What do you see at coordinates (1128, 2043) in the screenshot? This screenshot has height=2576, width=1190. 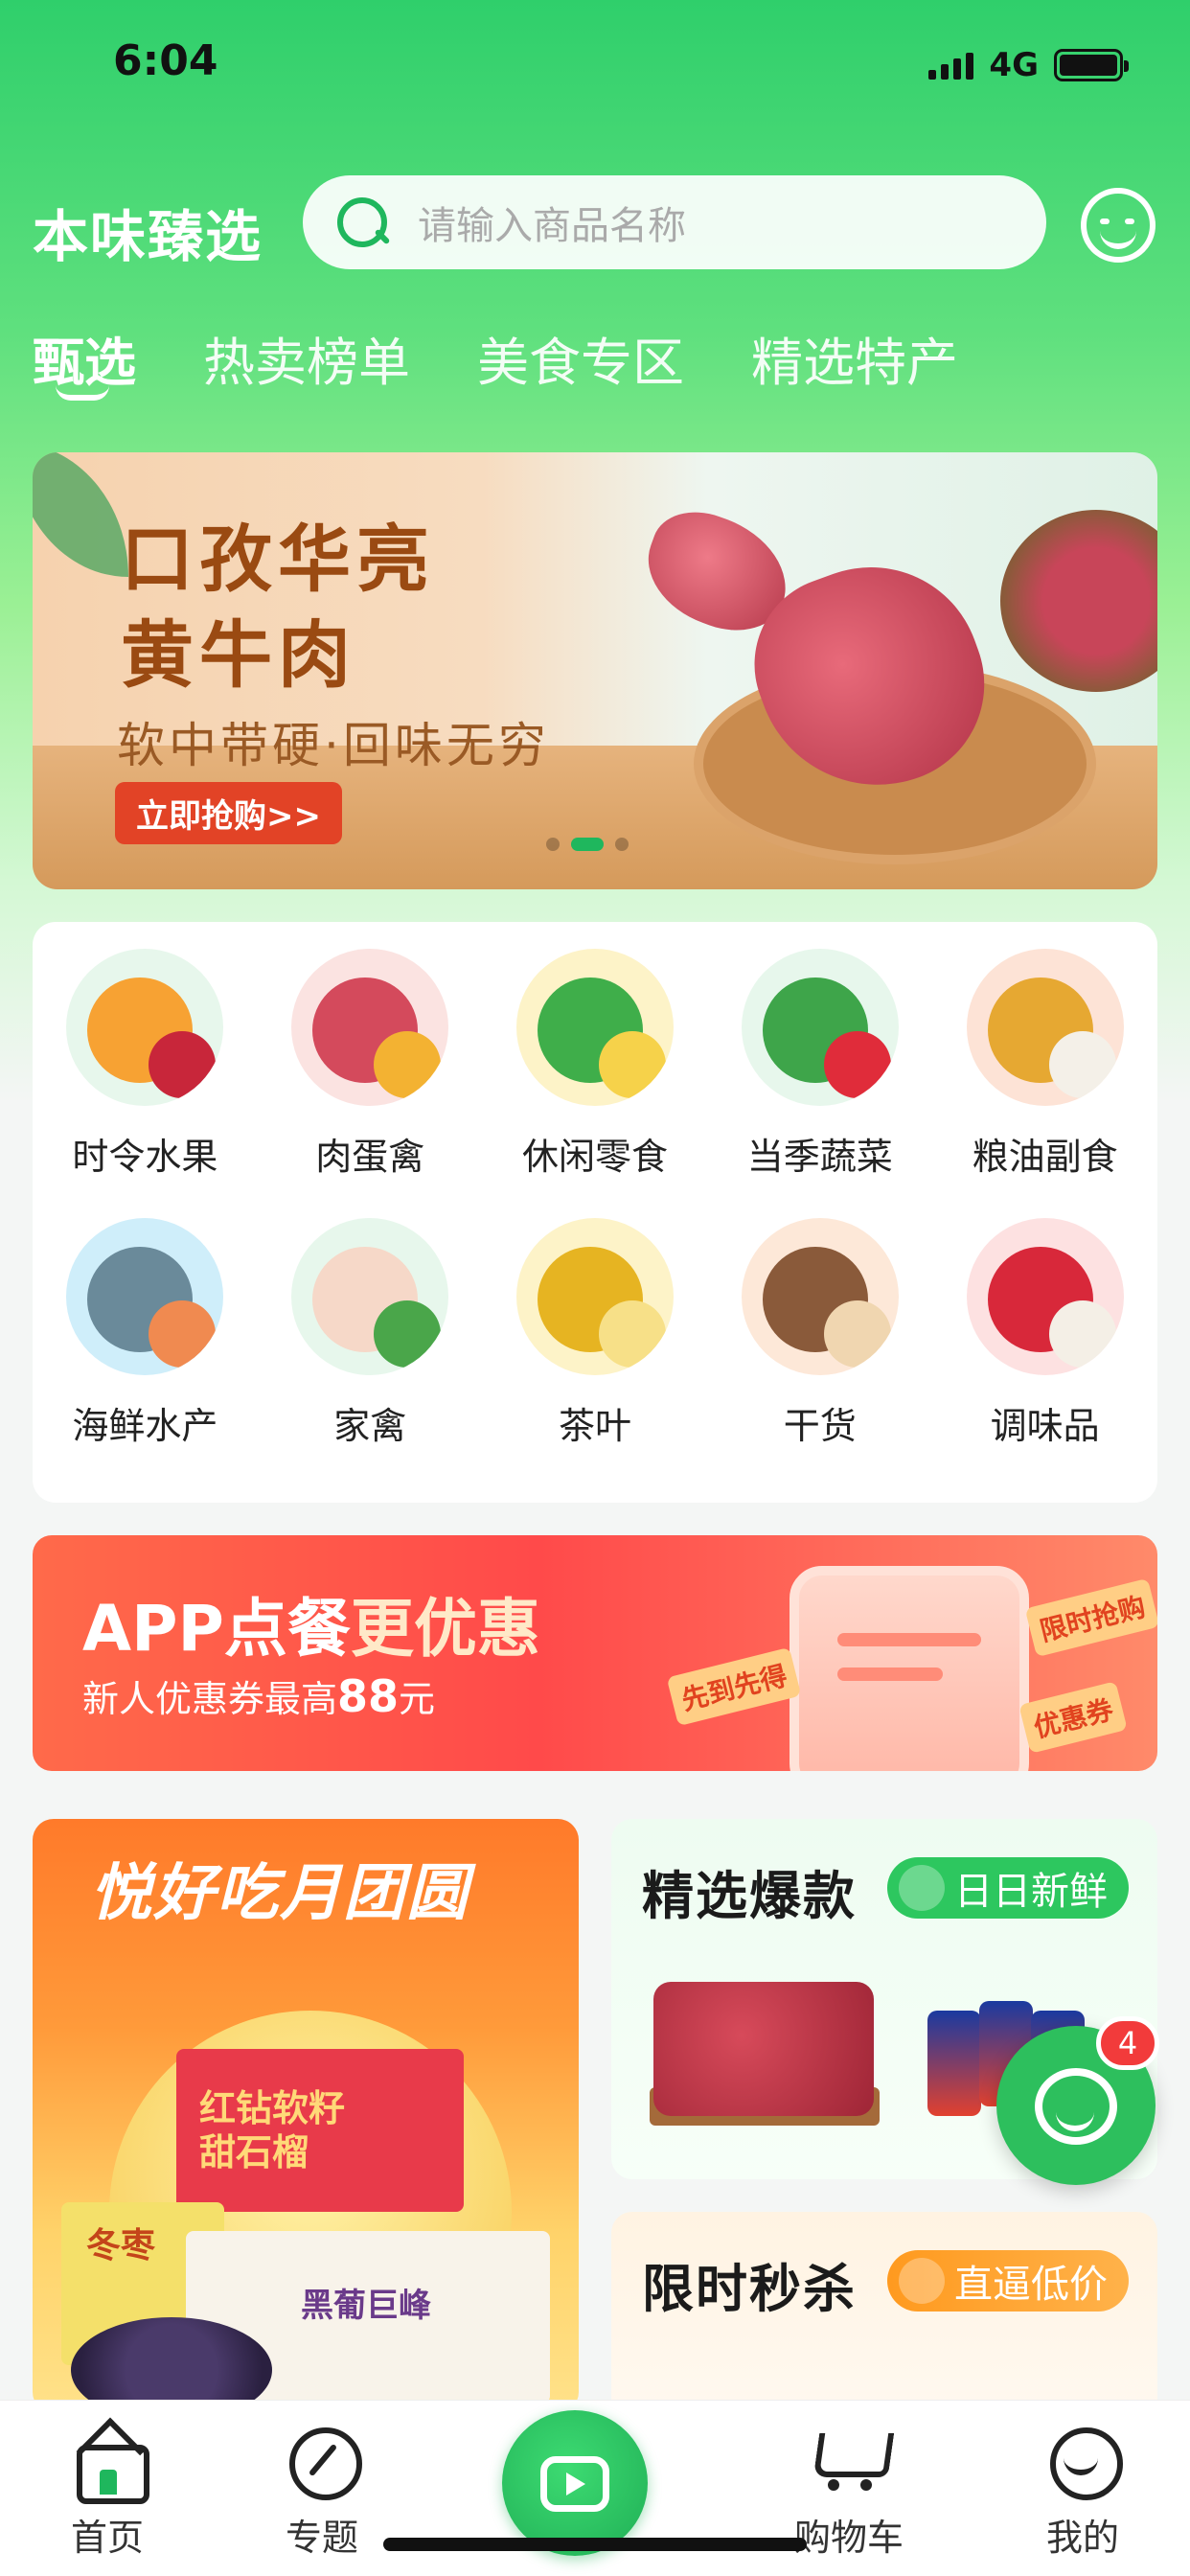 I see `notification-badge: 4` at bounding box center [1128, 2043].